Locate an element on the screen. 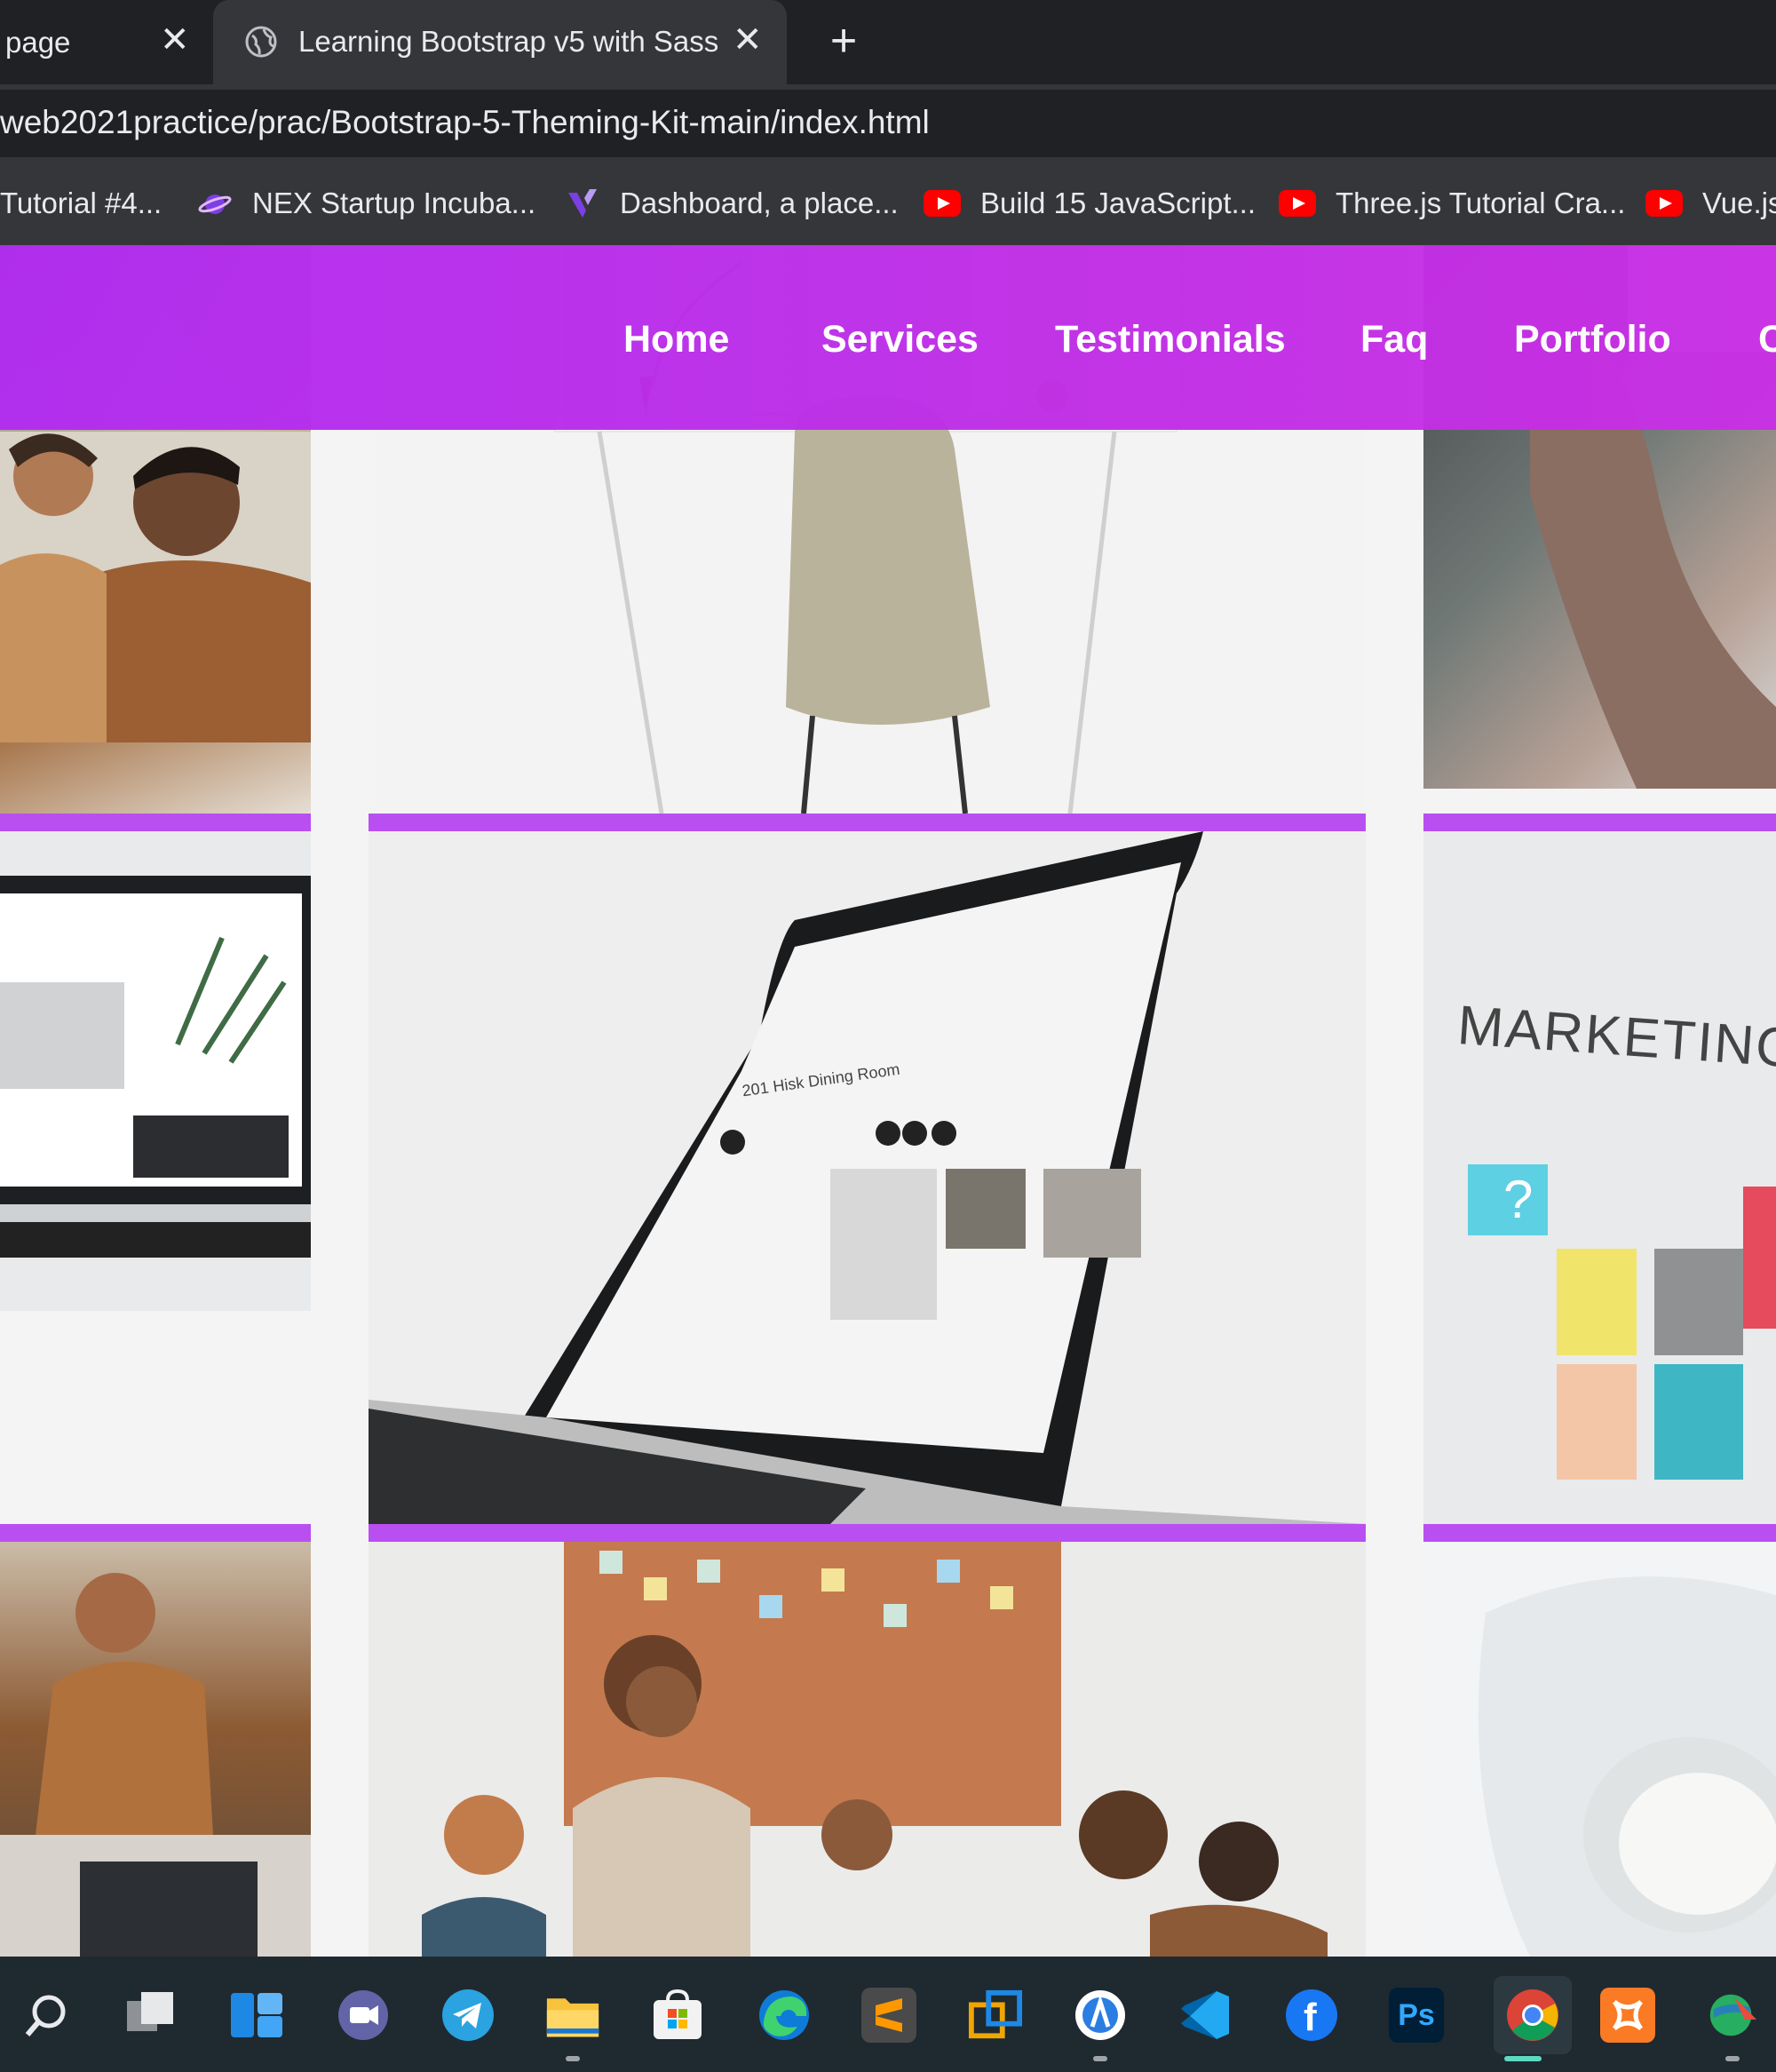  tab-page: page ✕ is located at coordinates (105, 42).